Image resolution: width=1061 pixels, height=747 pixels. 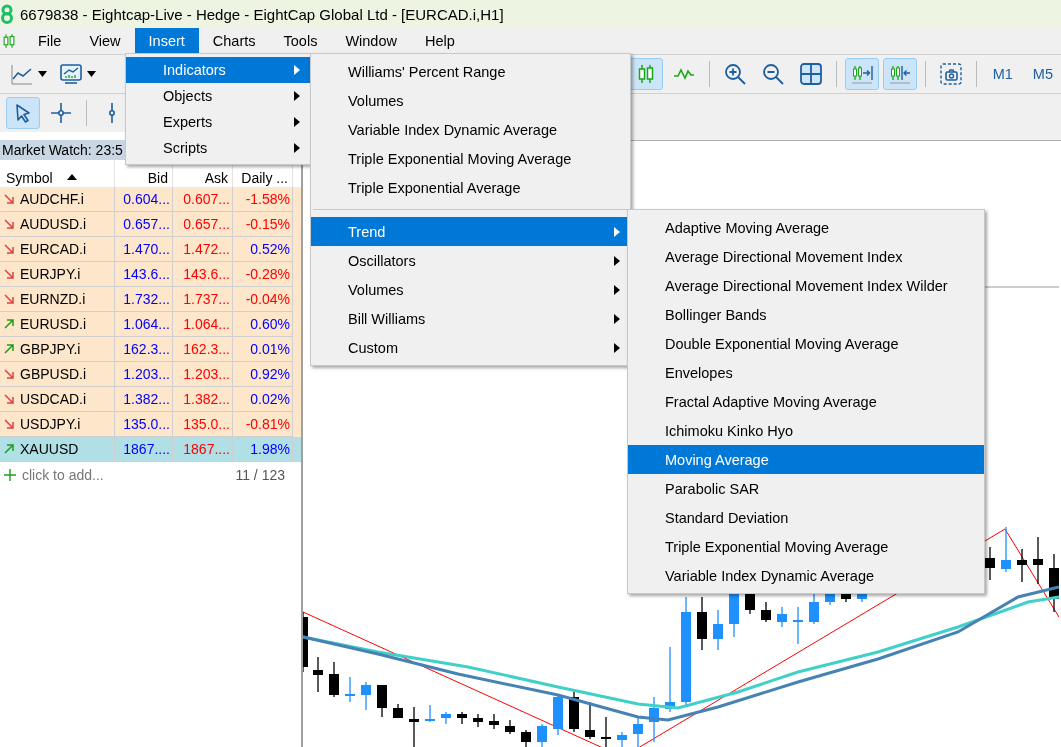 I want to click on symbol-name: USDCAD.i, so click(x=53, y=399).